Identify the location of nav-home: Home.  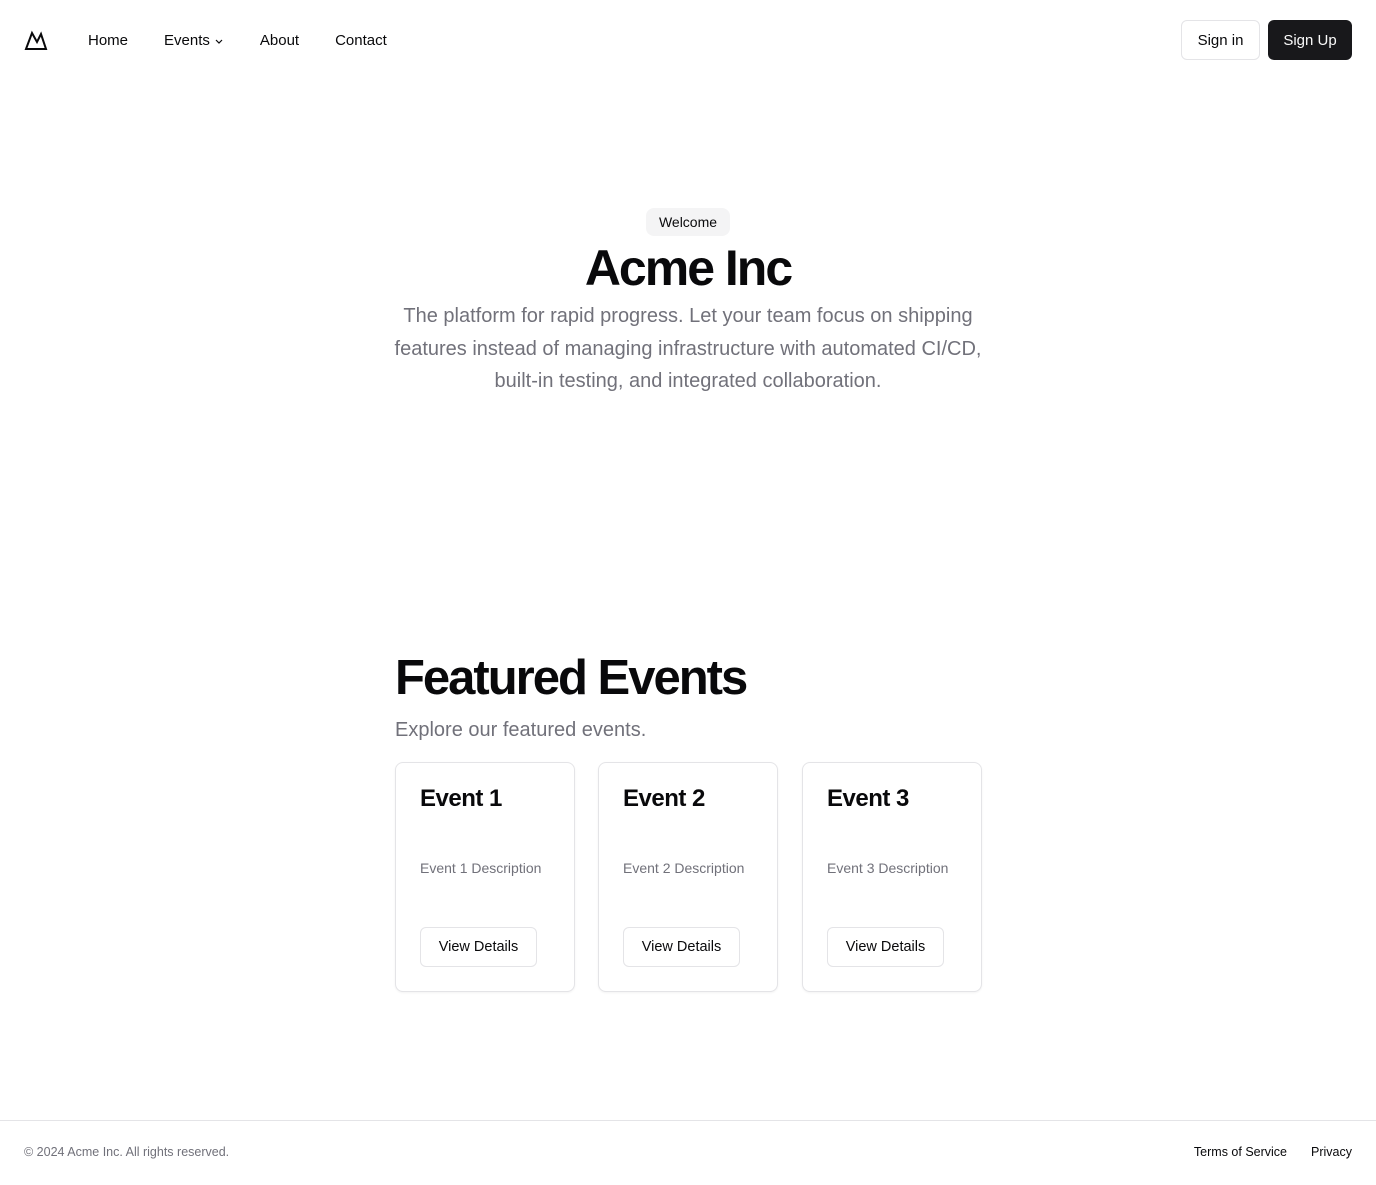
(108, 40).